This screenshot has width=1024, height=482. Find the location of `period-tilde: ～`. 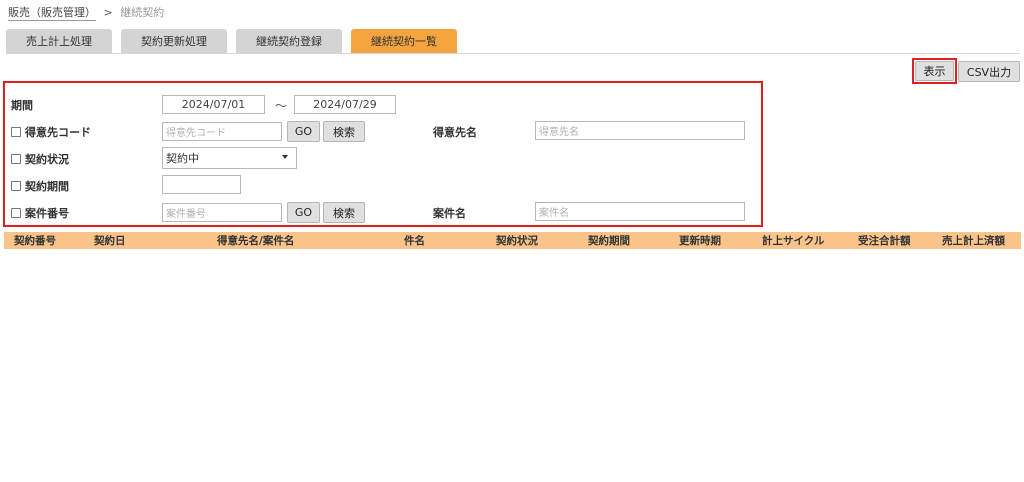

period-tilde: ～ is located at coordinates (281, 106).